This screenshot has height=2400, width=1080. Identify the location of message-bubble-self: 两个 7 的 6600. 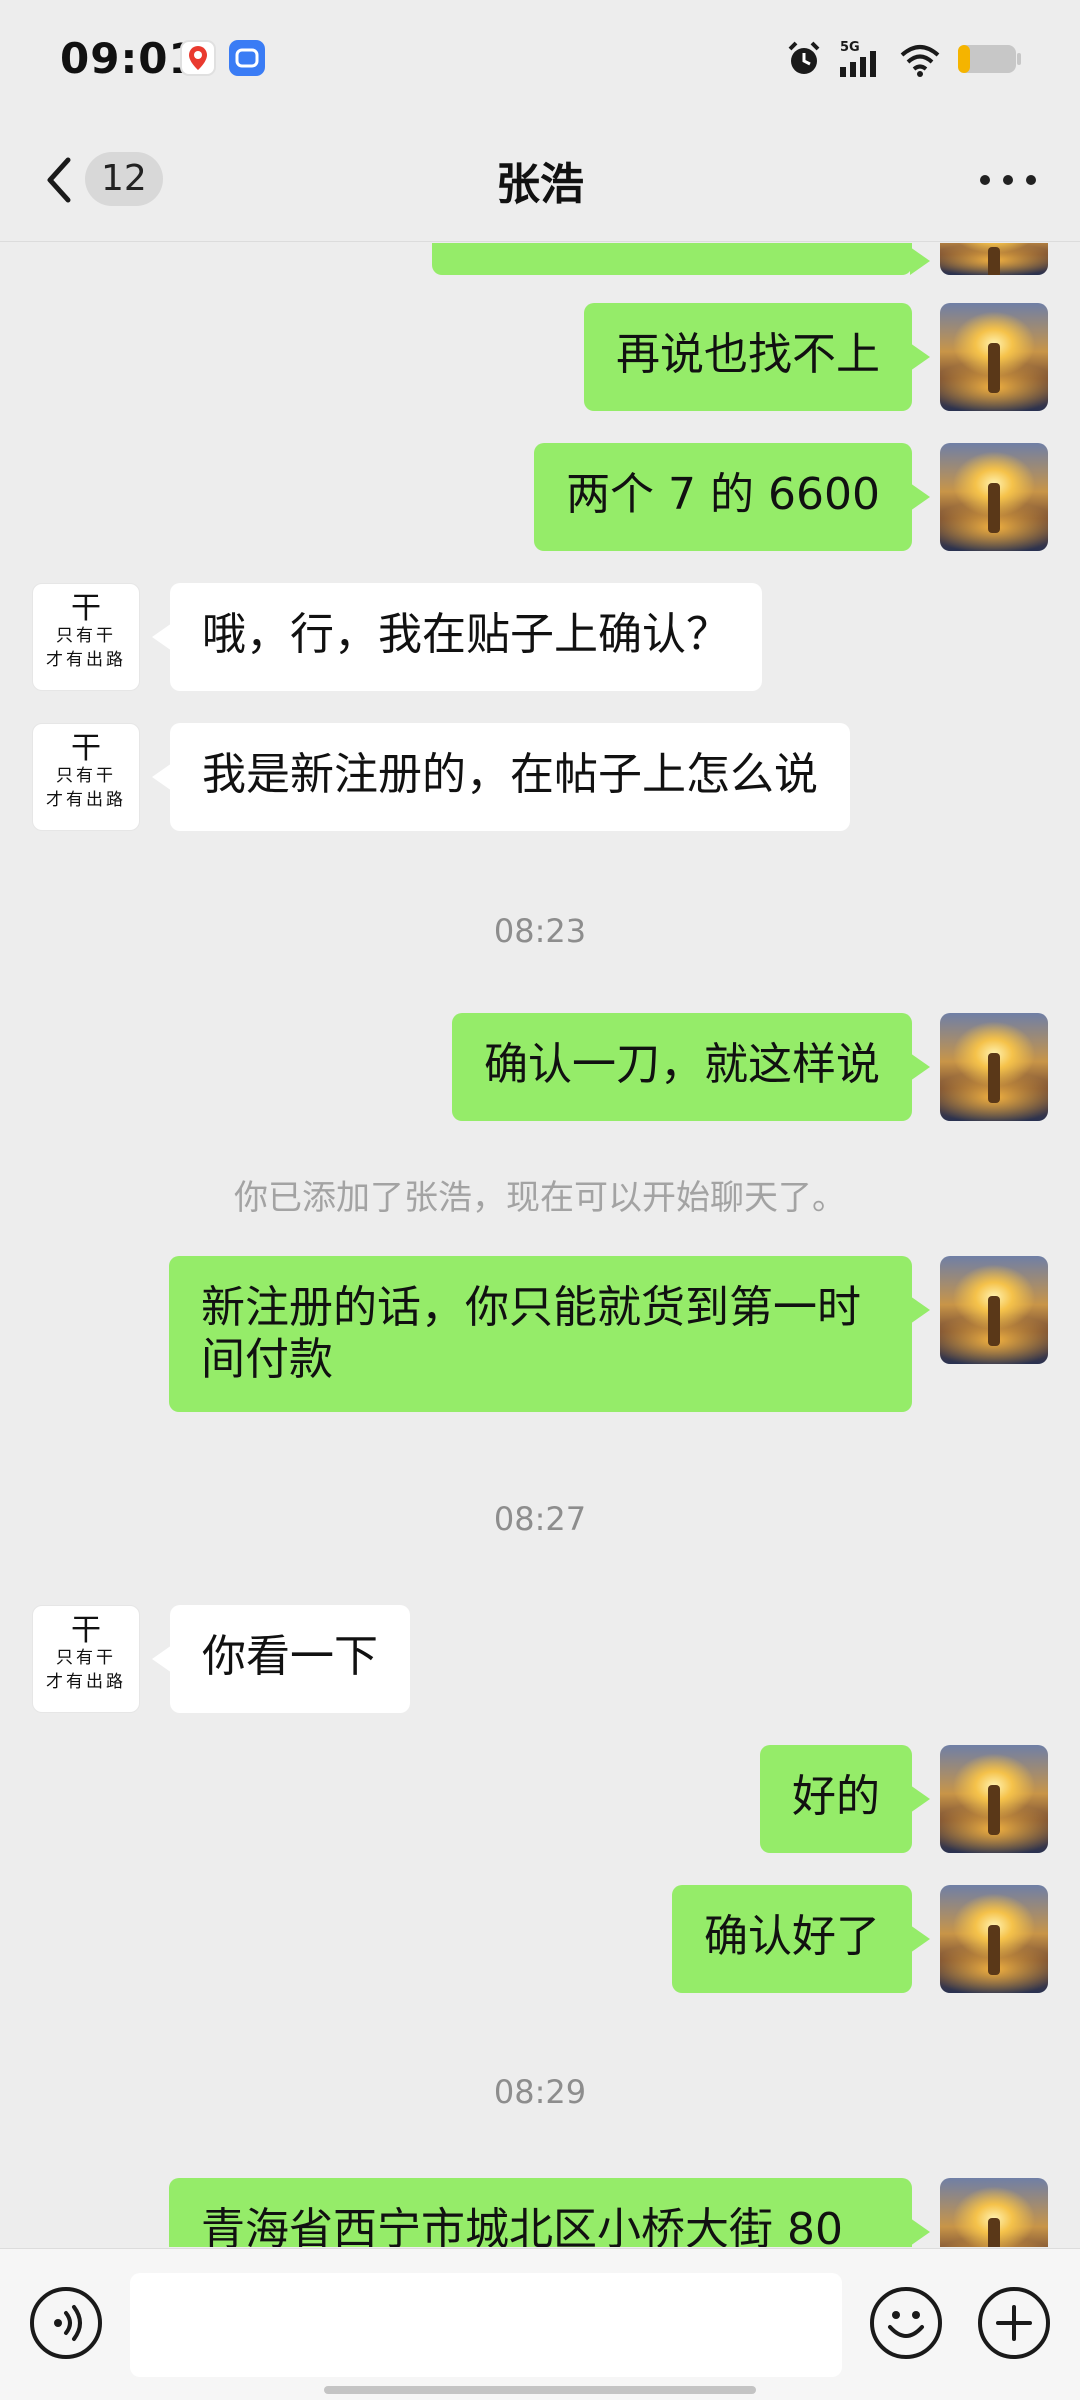
(732, 497).